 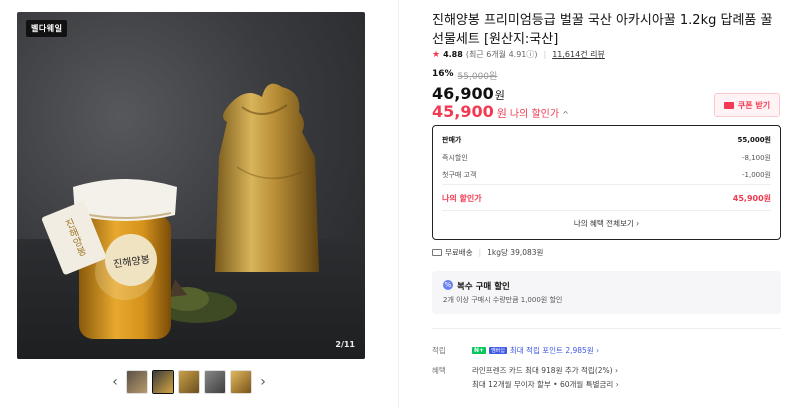 I want to click on rating-row: ★ 4.88 (최근 6개월 4.91ⓘ) | 11,614건 리뷰, so click(x=518, y=54).